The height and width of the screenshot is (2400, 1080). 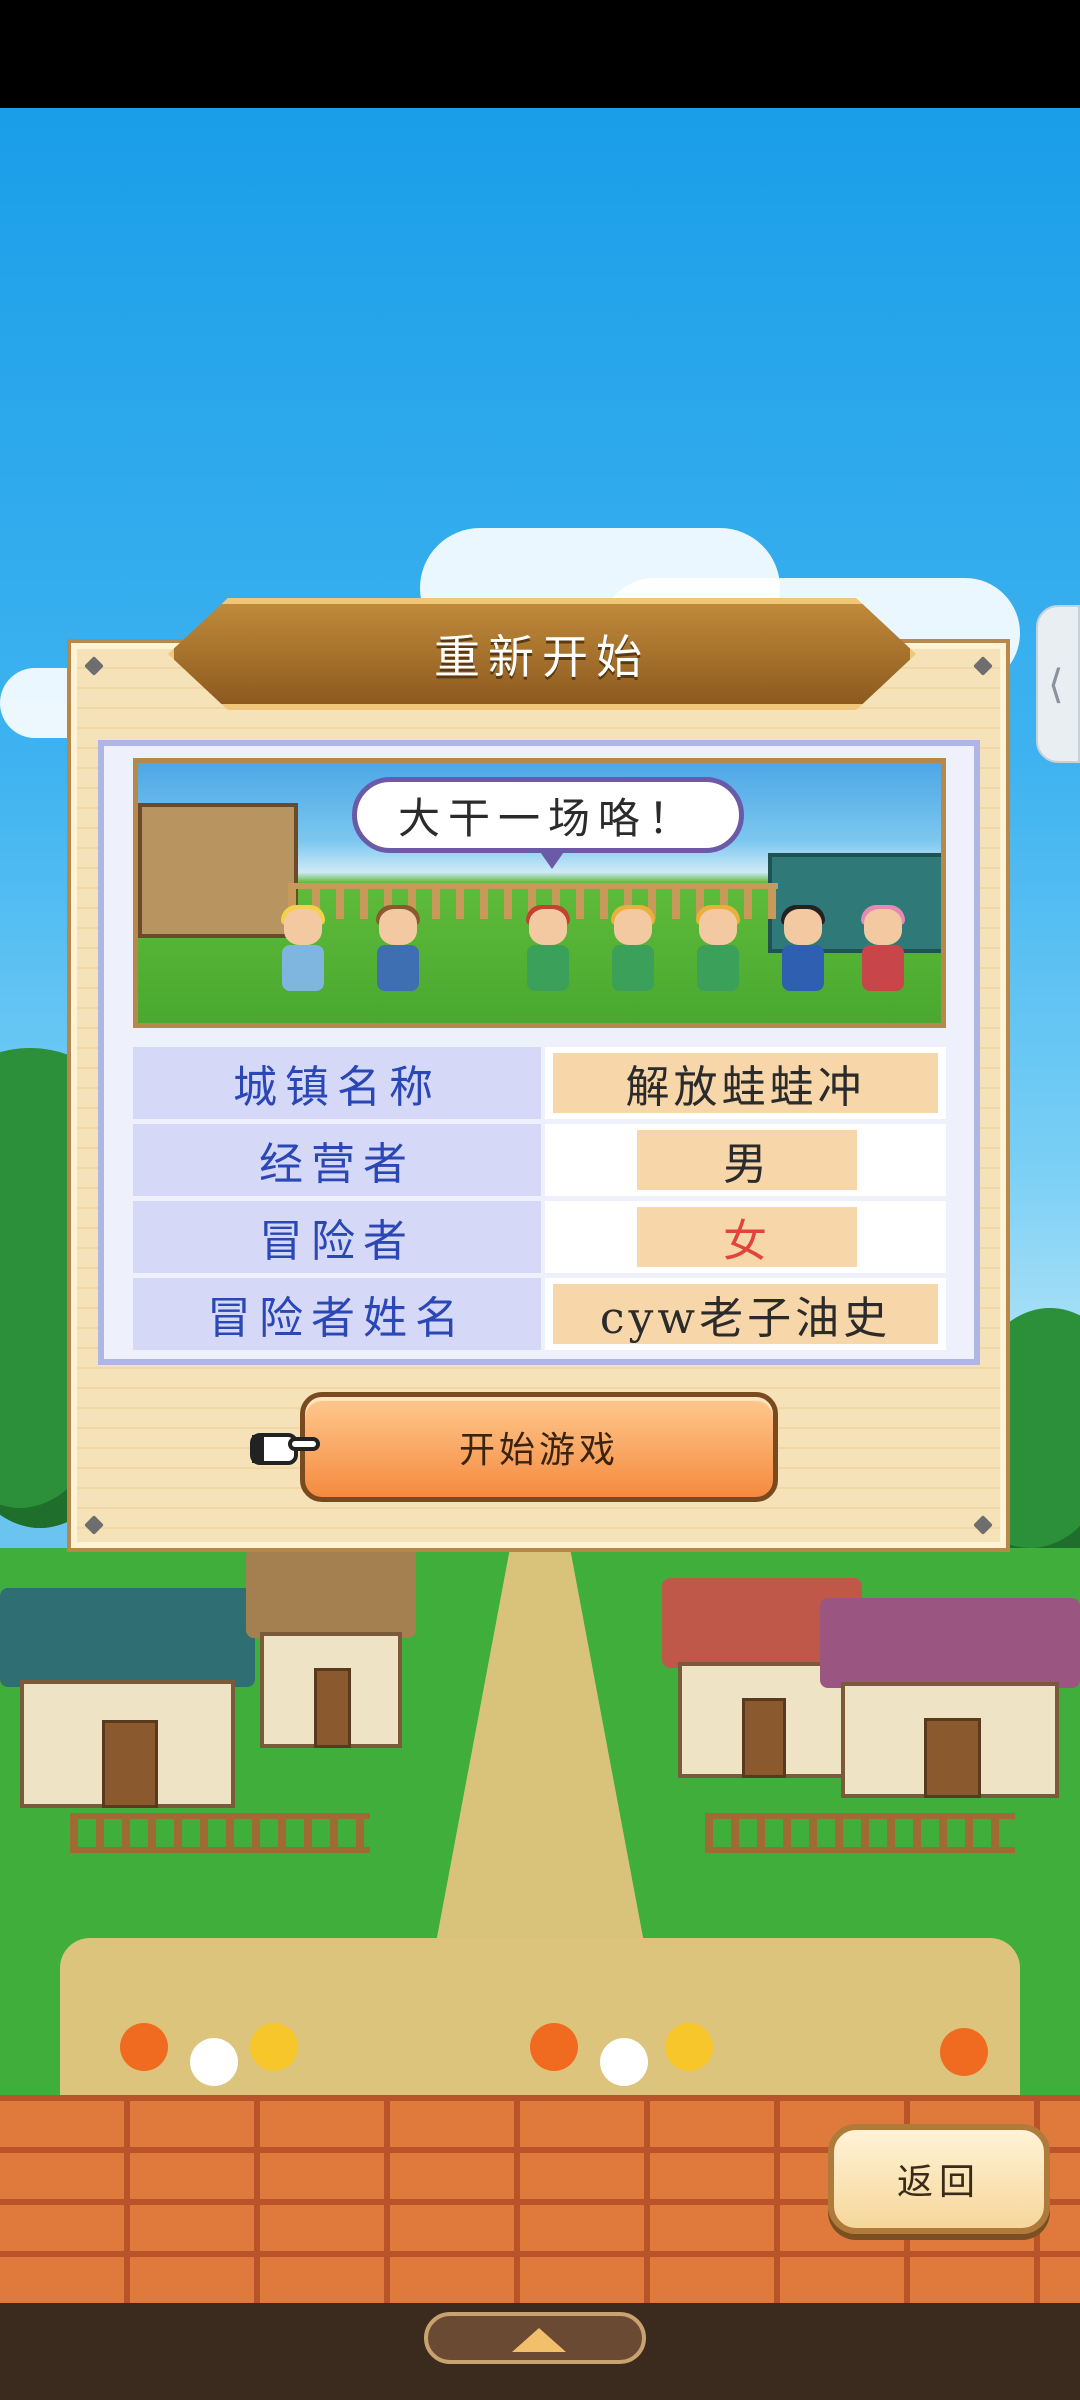 I want to click on adventurer-row: 冒险者 女, so click(x=539, y=1237).